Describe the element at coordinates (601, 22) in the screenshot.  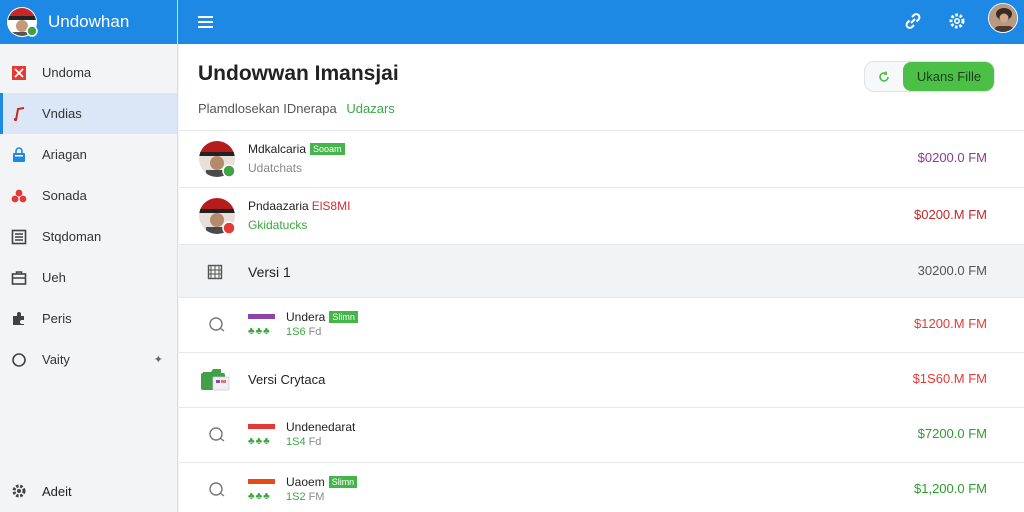
I see `top-bar` at that location.